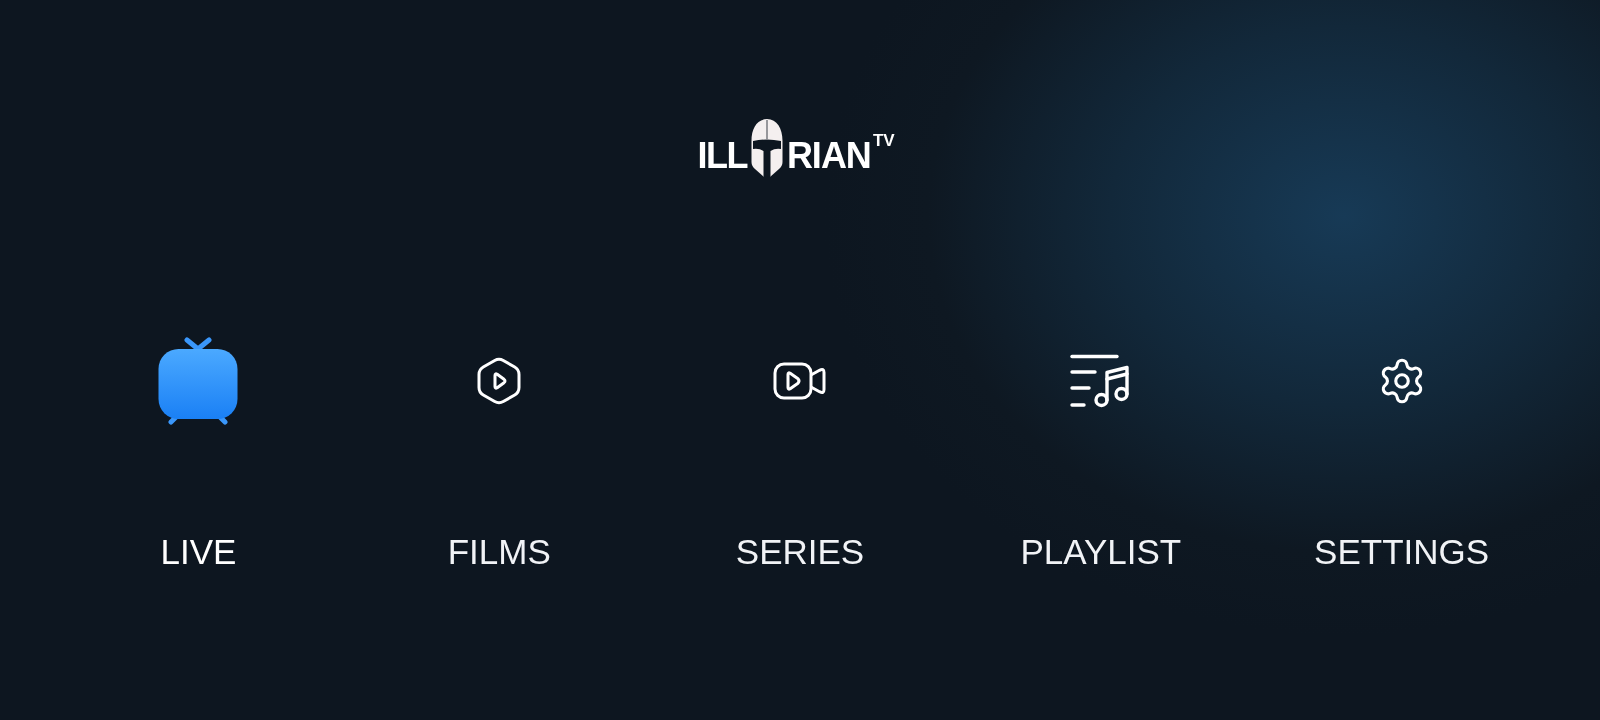  What do you see at coordinates (1101, 381) in the screenshot?
I see `music-list-icon` at bounding box center [1101, 381].